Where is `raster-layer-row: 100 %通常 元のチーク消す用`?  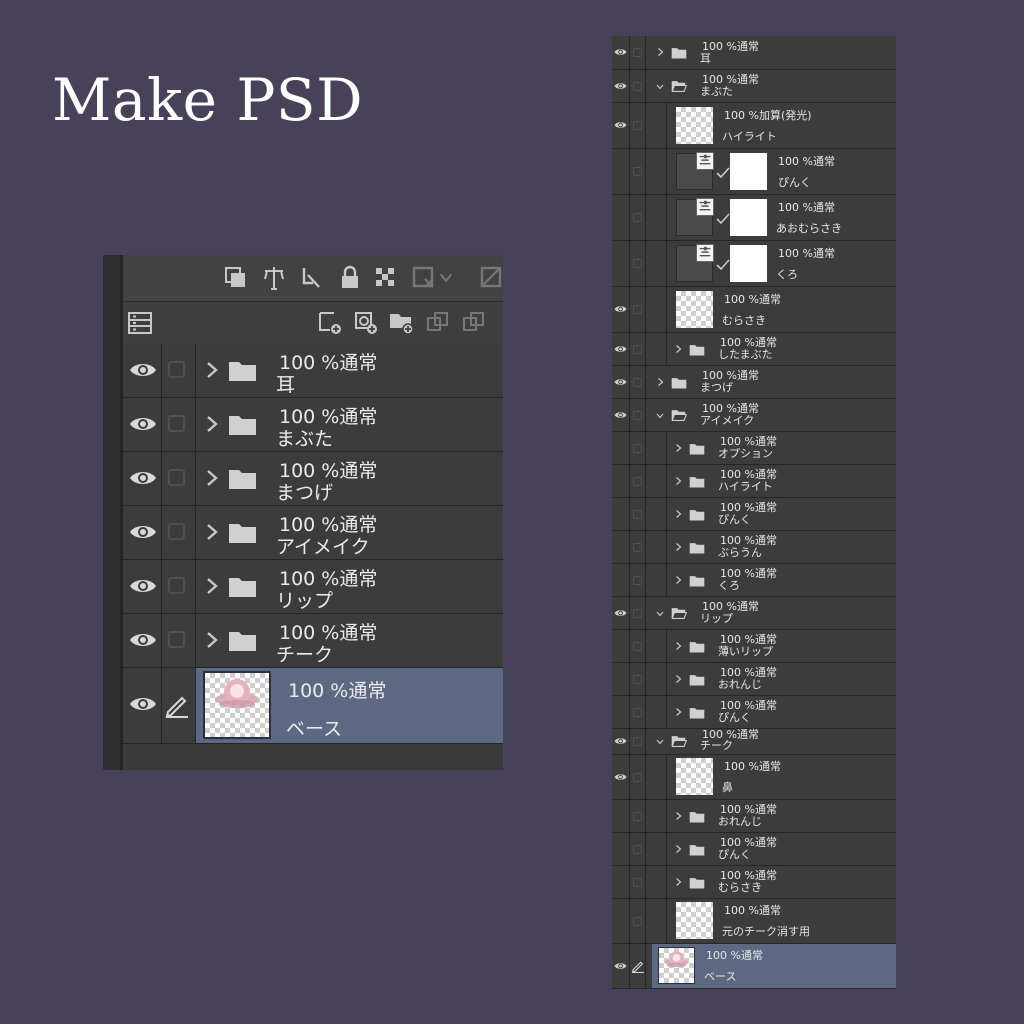 raster-layer-row: 100 %通常 元のチーク消す用 is located at coordinates (754, 921).